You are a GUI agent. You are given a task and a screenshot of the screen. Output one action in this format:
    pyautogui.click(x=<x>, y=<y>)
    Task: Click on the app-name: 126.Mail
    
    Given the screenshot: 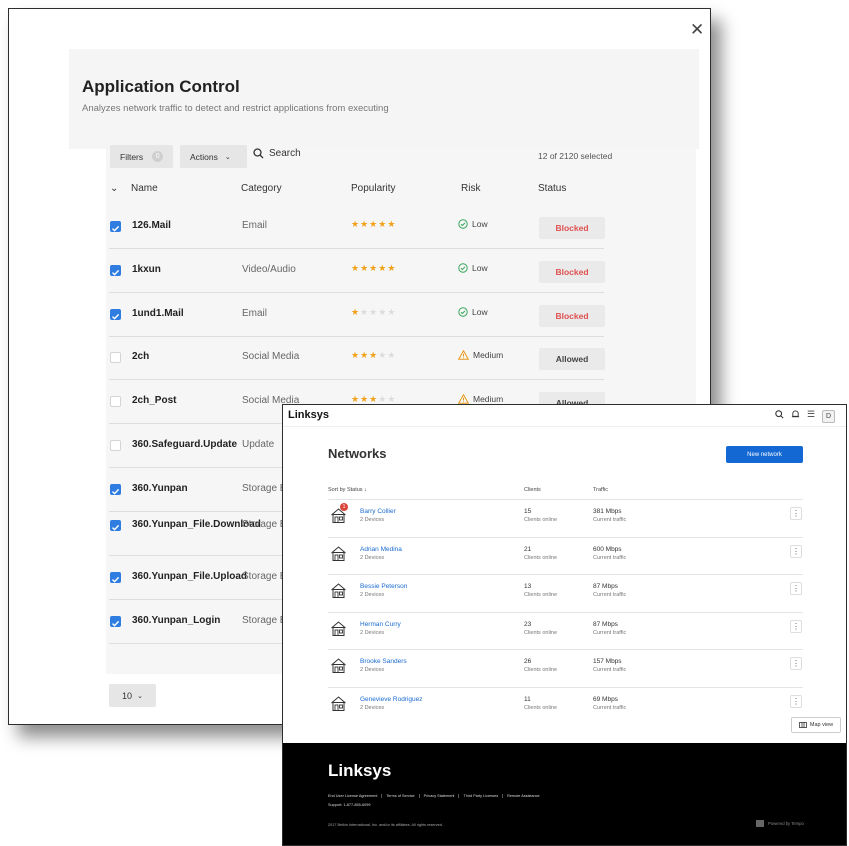 What is the action you would take?
    pyautogui.click(x=188, y=226)
    